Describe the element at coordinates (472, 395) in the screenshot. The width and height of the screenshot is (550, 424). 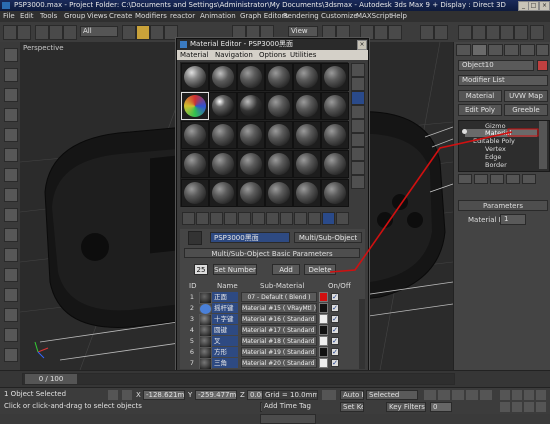
I see `next-frame-icon` at that location.